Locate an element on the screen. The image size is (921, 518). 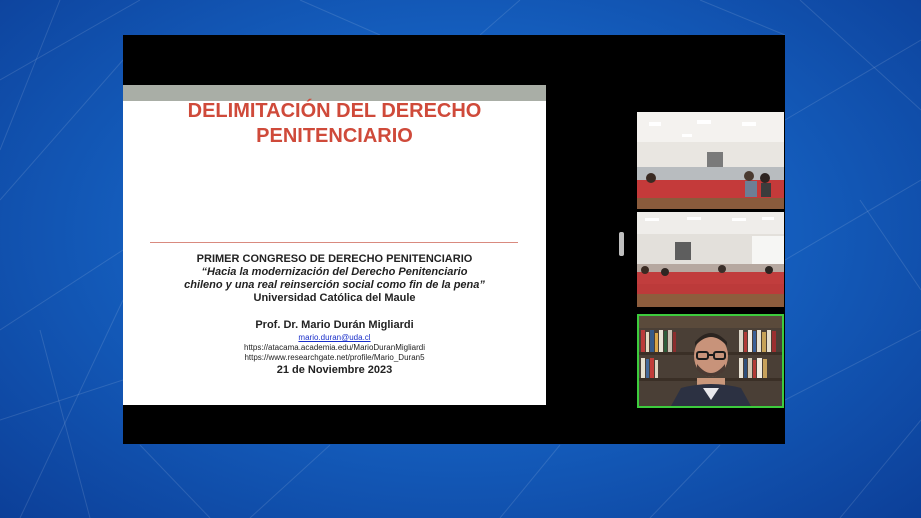
auditorium-video-feed is located at coordinates (710, 160).